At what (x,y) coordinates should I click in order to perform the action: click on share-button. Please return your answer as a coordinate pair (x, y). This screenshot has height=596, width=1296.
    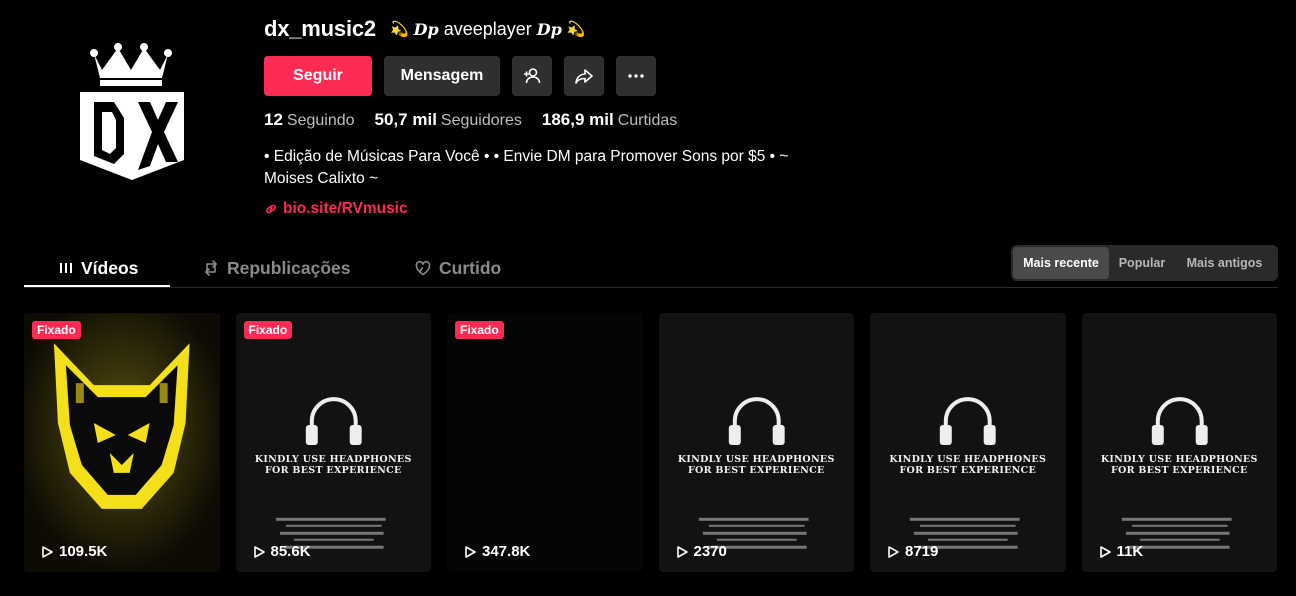
    Looking at the image, I should click on (584, 76).